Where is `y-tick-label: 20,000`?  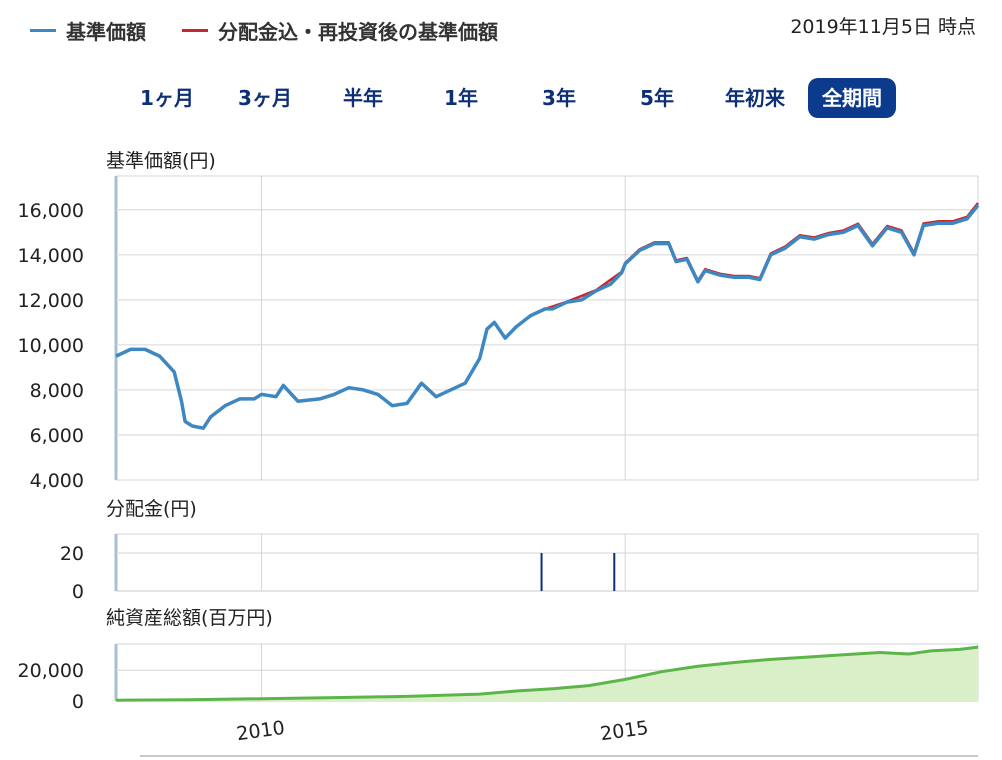
y-tick-label: 20,000 is located at coordinates (51, 671).